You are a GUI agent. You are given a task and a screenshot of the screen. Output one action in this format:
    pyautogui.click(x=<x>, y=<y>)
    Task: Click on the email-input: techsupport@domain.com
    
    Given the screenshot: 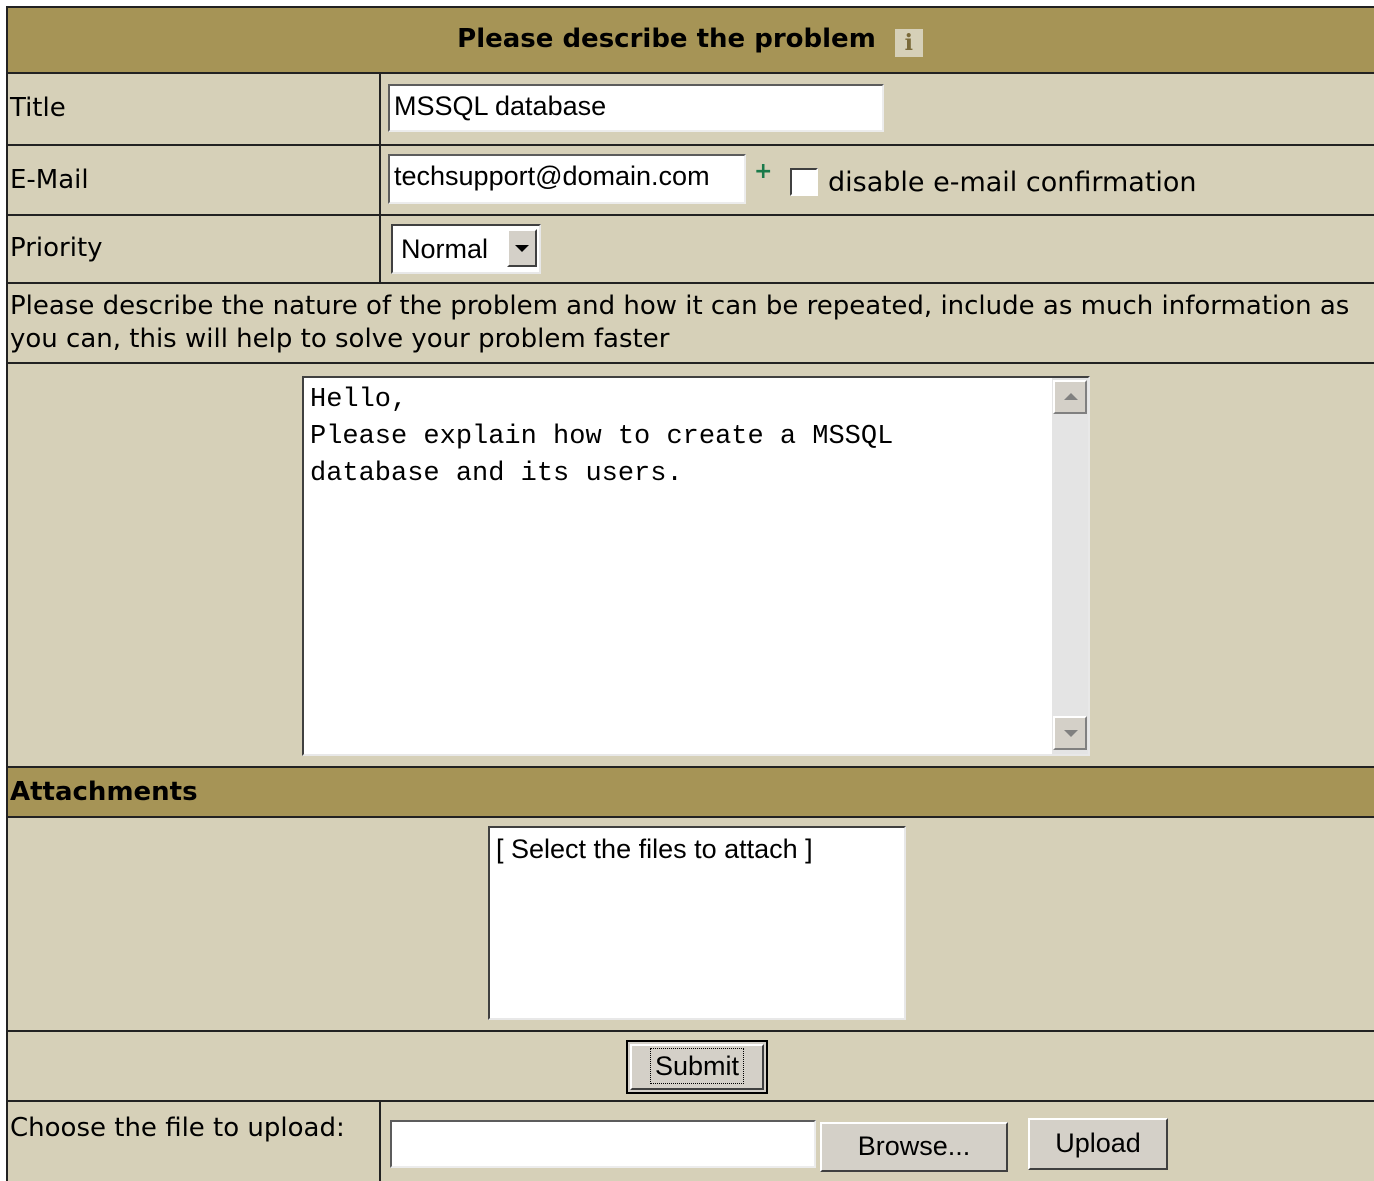 What is the action you would take?
    pyautogui.click(x=567, y=179)
    